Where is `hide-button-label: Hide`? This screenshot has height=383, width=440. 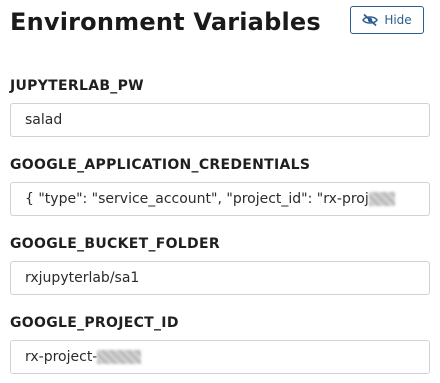 hide-button-label: Hide is located at coordinates (398, 20).